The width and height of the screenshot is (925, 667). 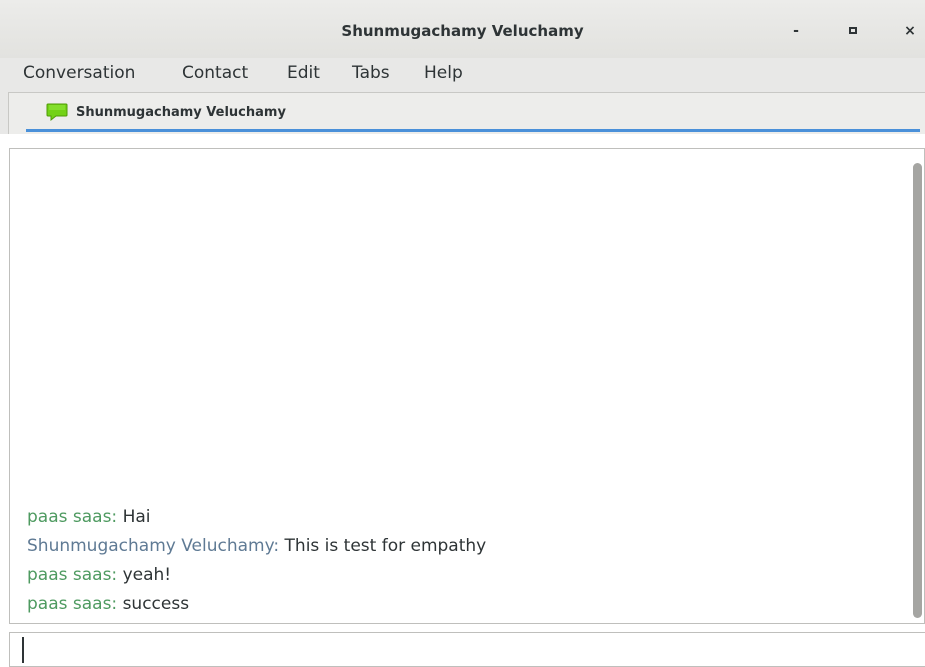 I want to click on tab-label: Shunmugachamy Veluchamy, so click(x=181, y=112).